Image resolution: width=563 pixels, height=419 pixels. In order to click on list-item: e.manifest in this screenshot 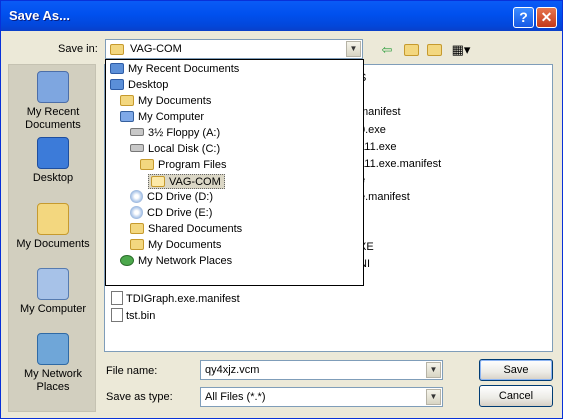, I will do `click(384, 197)`.